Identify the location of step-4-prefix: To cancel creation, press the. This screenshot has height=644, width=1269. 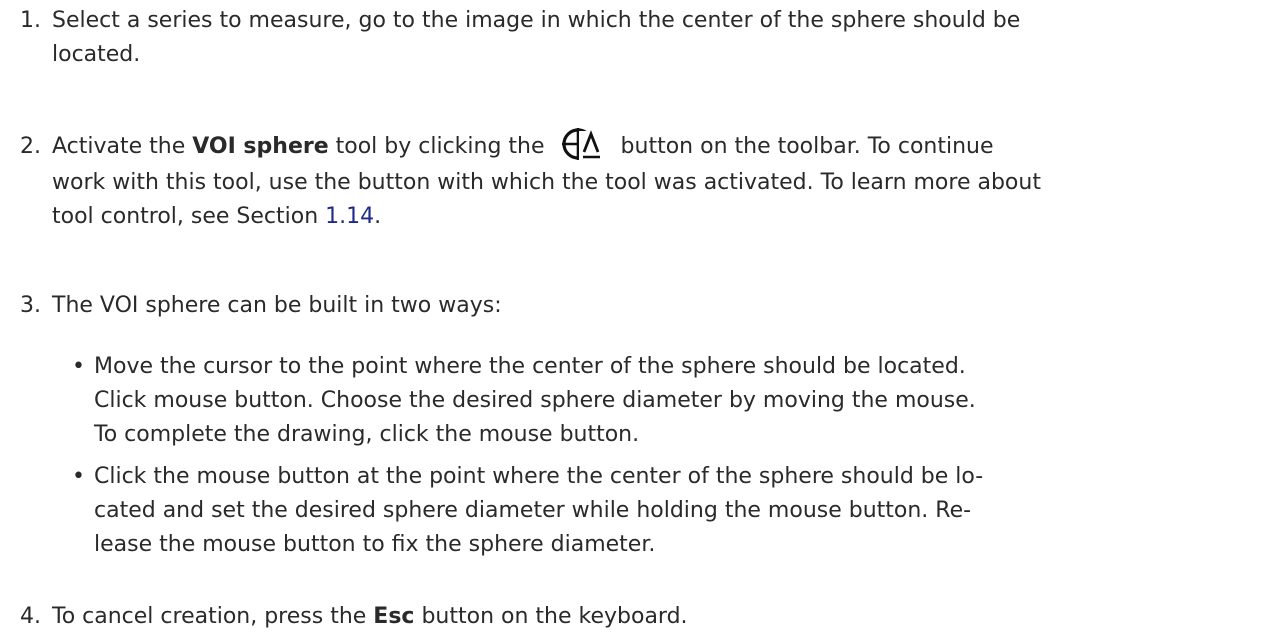
(213, 616).